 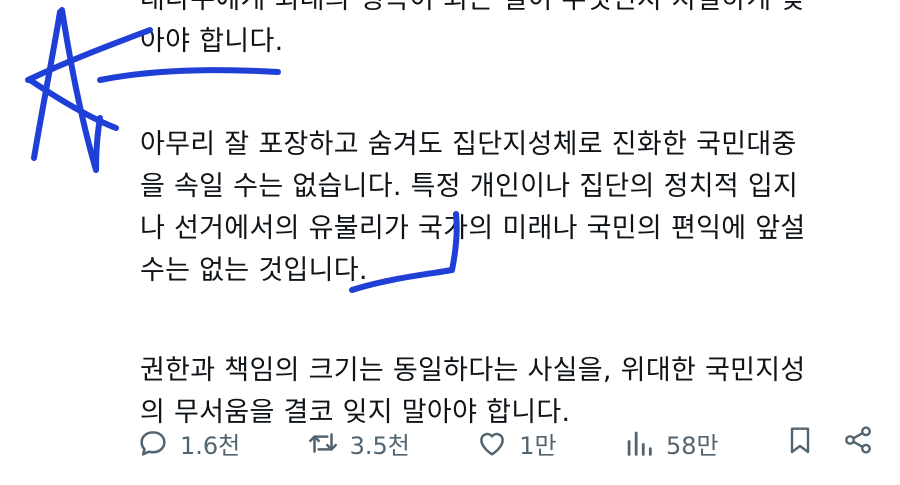 I want to click on share-icon, so click(x=858, y=443).